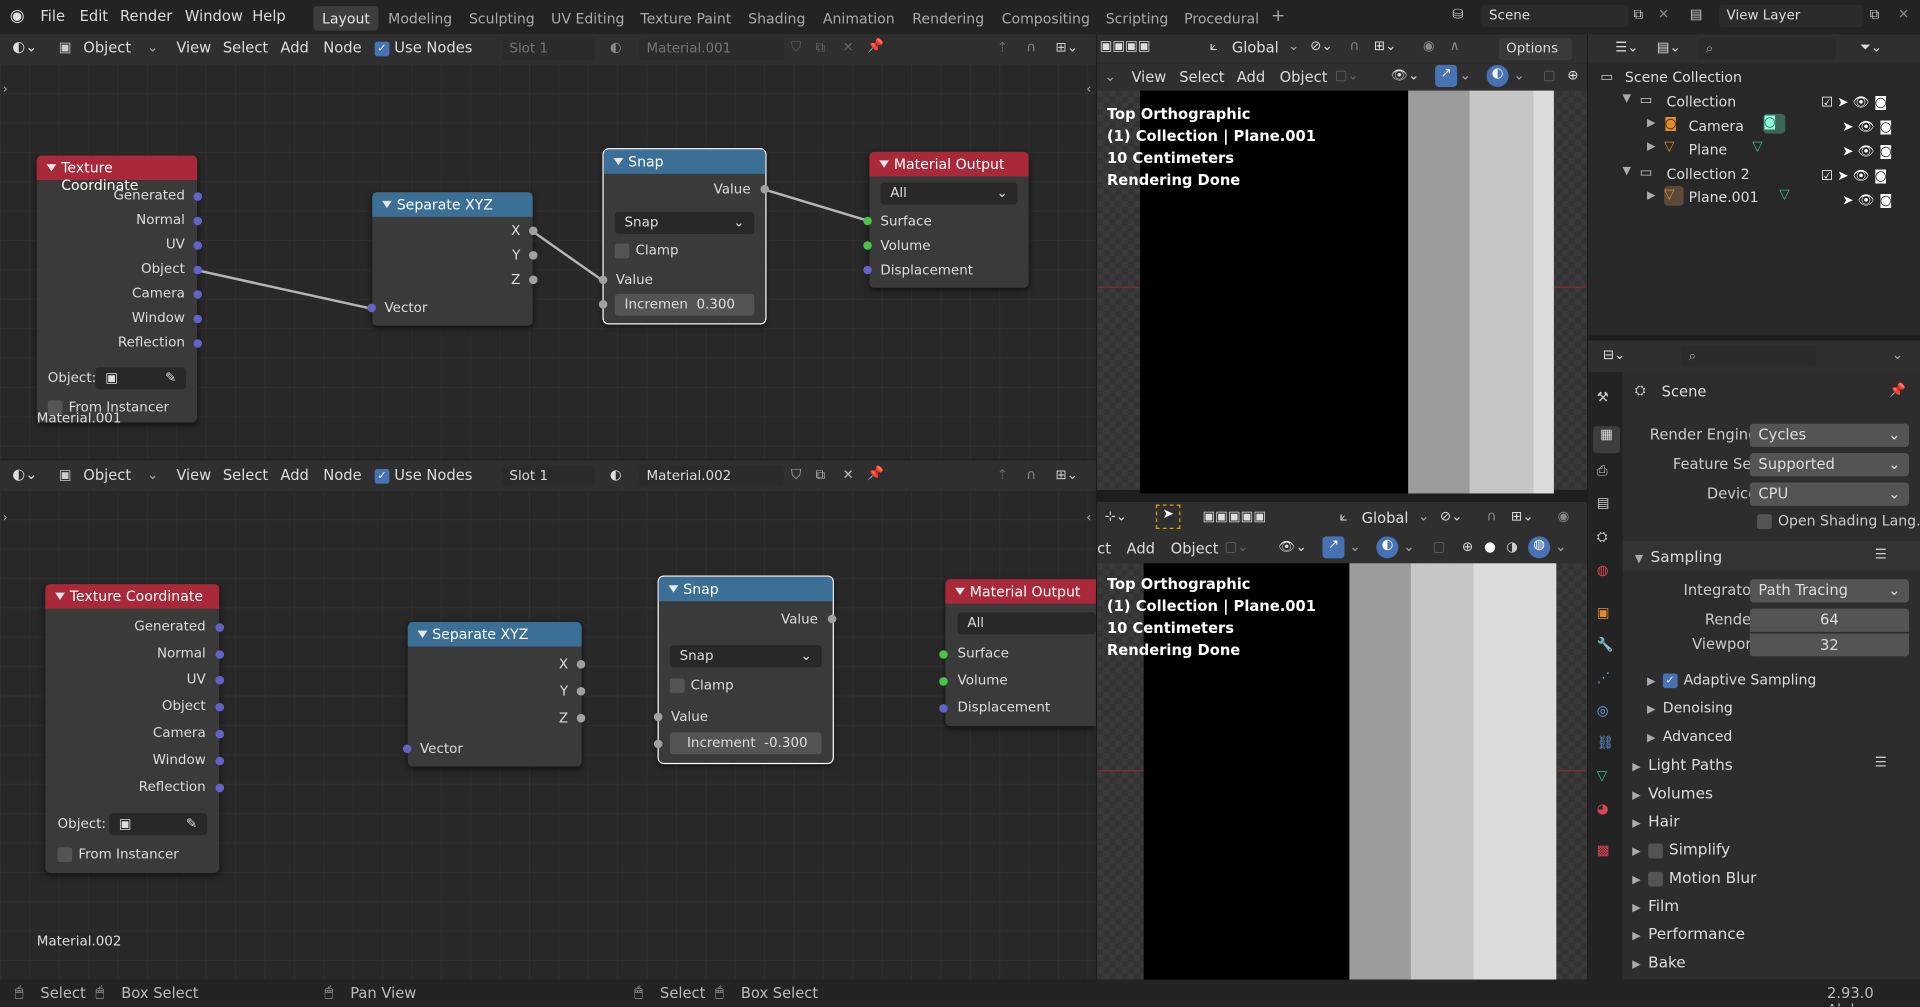 The height and width of the screenshot is (1007, 1920). I want to click on socket-uv, so click(198, 245).